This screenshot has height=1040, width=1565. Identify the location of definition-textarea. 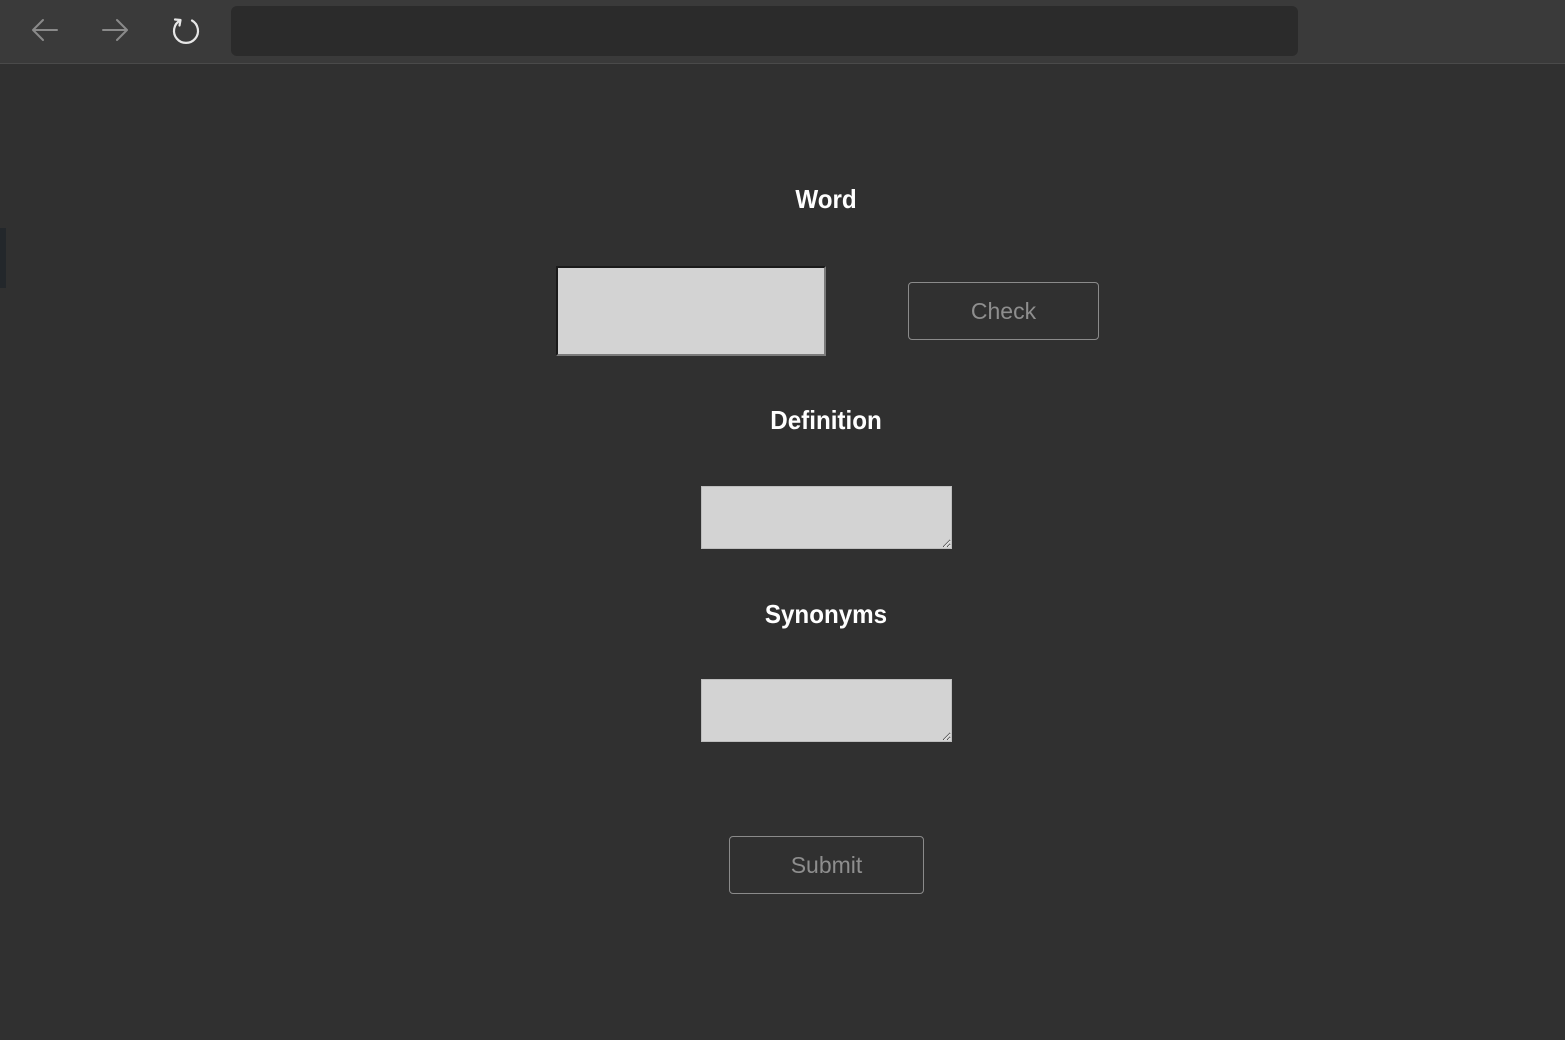
(826, 517).